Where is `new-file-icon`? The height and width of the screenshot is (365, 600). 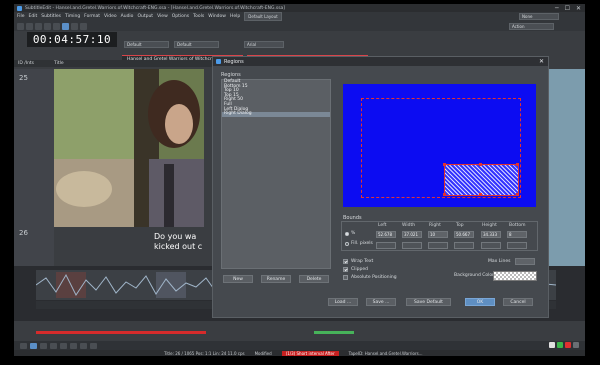
new-file-icon is located at coordinates (20, 26).